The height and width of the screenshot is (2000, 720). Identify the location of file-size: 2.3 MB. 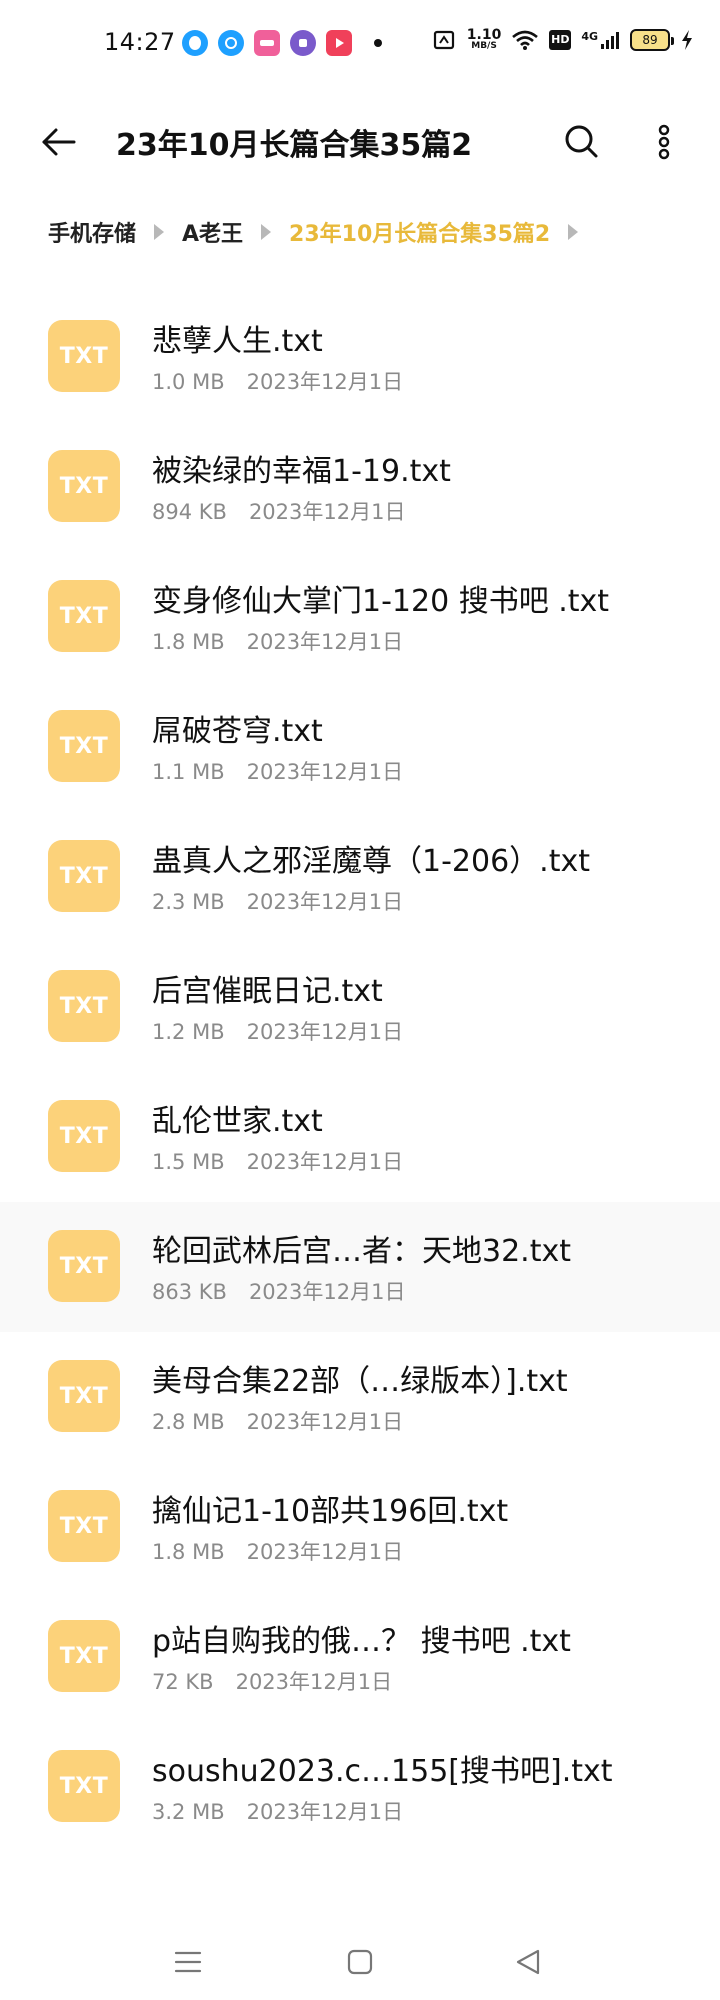
(188, 902).